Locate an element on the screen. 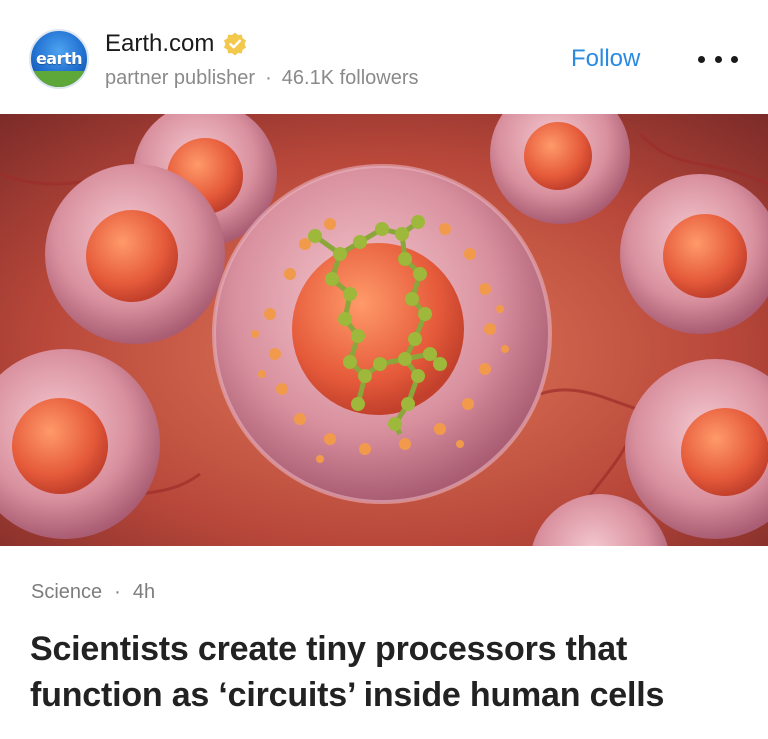  more-options-icon is located at coordinates (718, 59).